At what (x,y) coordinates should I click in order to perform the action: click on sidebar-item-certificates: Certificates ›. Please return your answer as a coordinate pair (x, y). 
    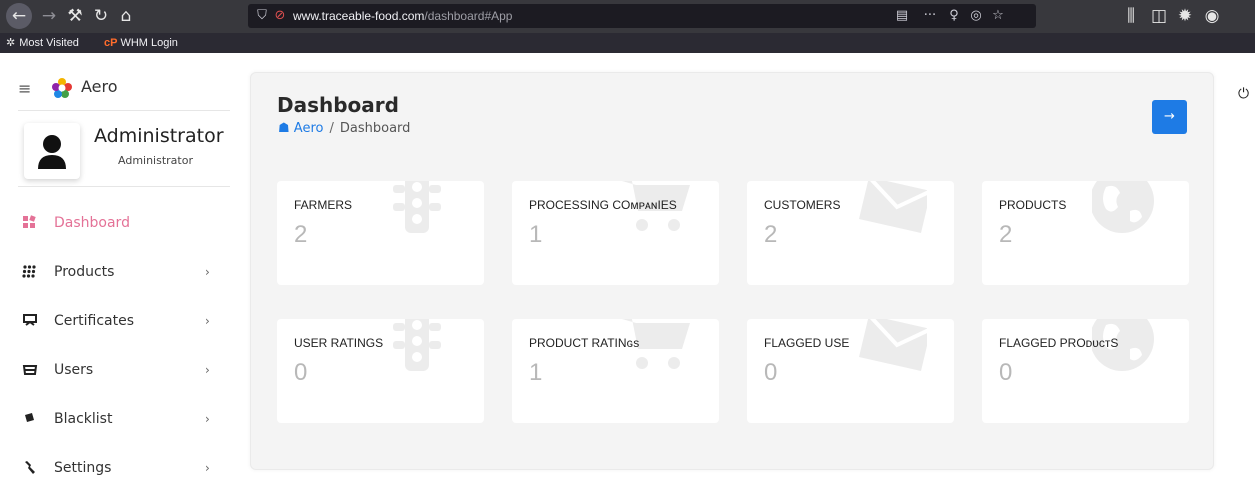
    Looking at the image, I should click on (120, 322).